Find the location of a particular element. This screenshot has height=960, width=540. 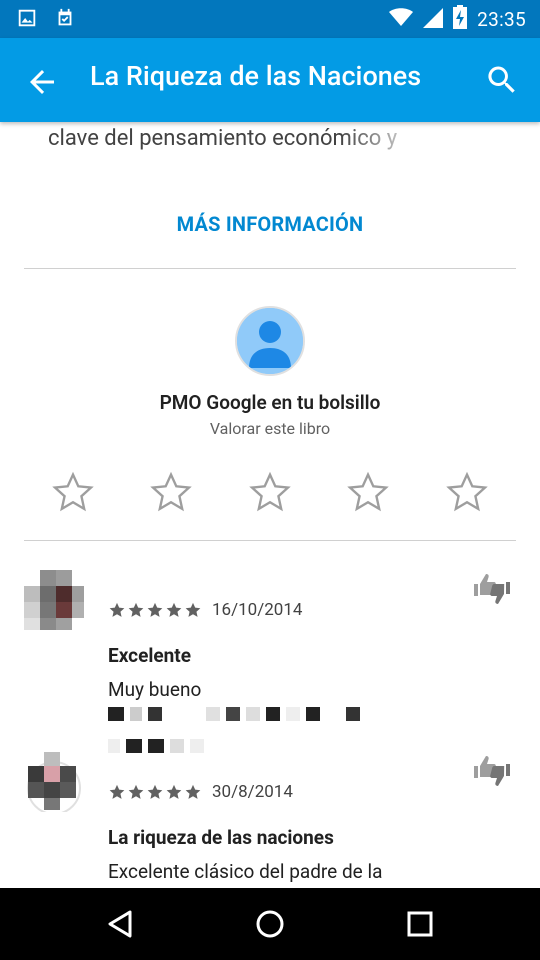

search-icon is located at coordinates (502, 80).